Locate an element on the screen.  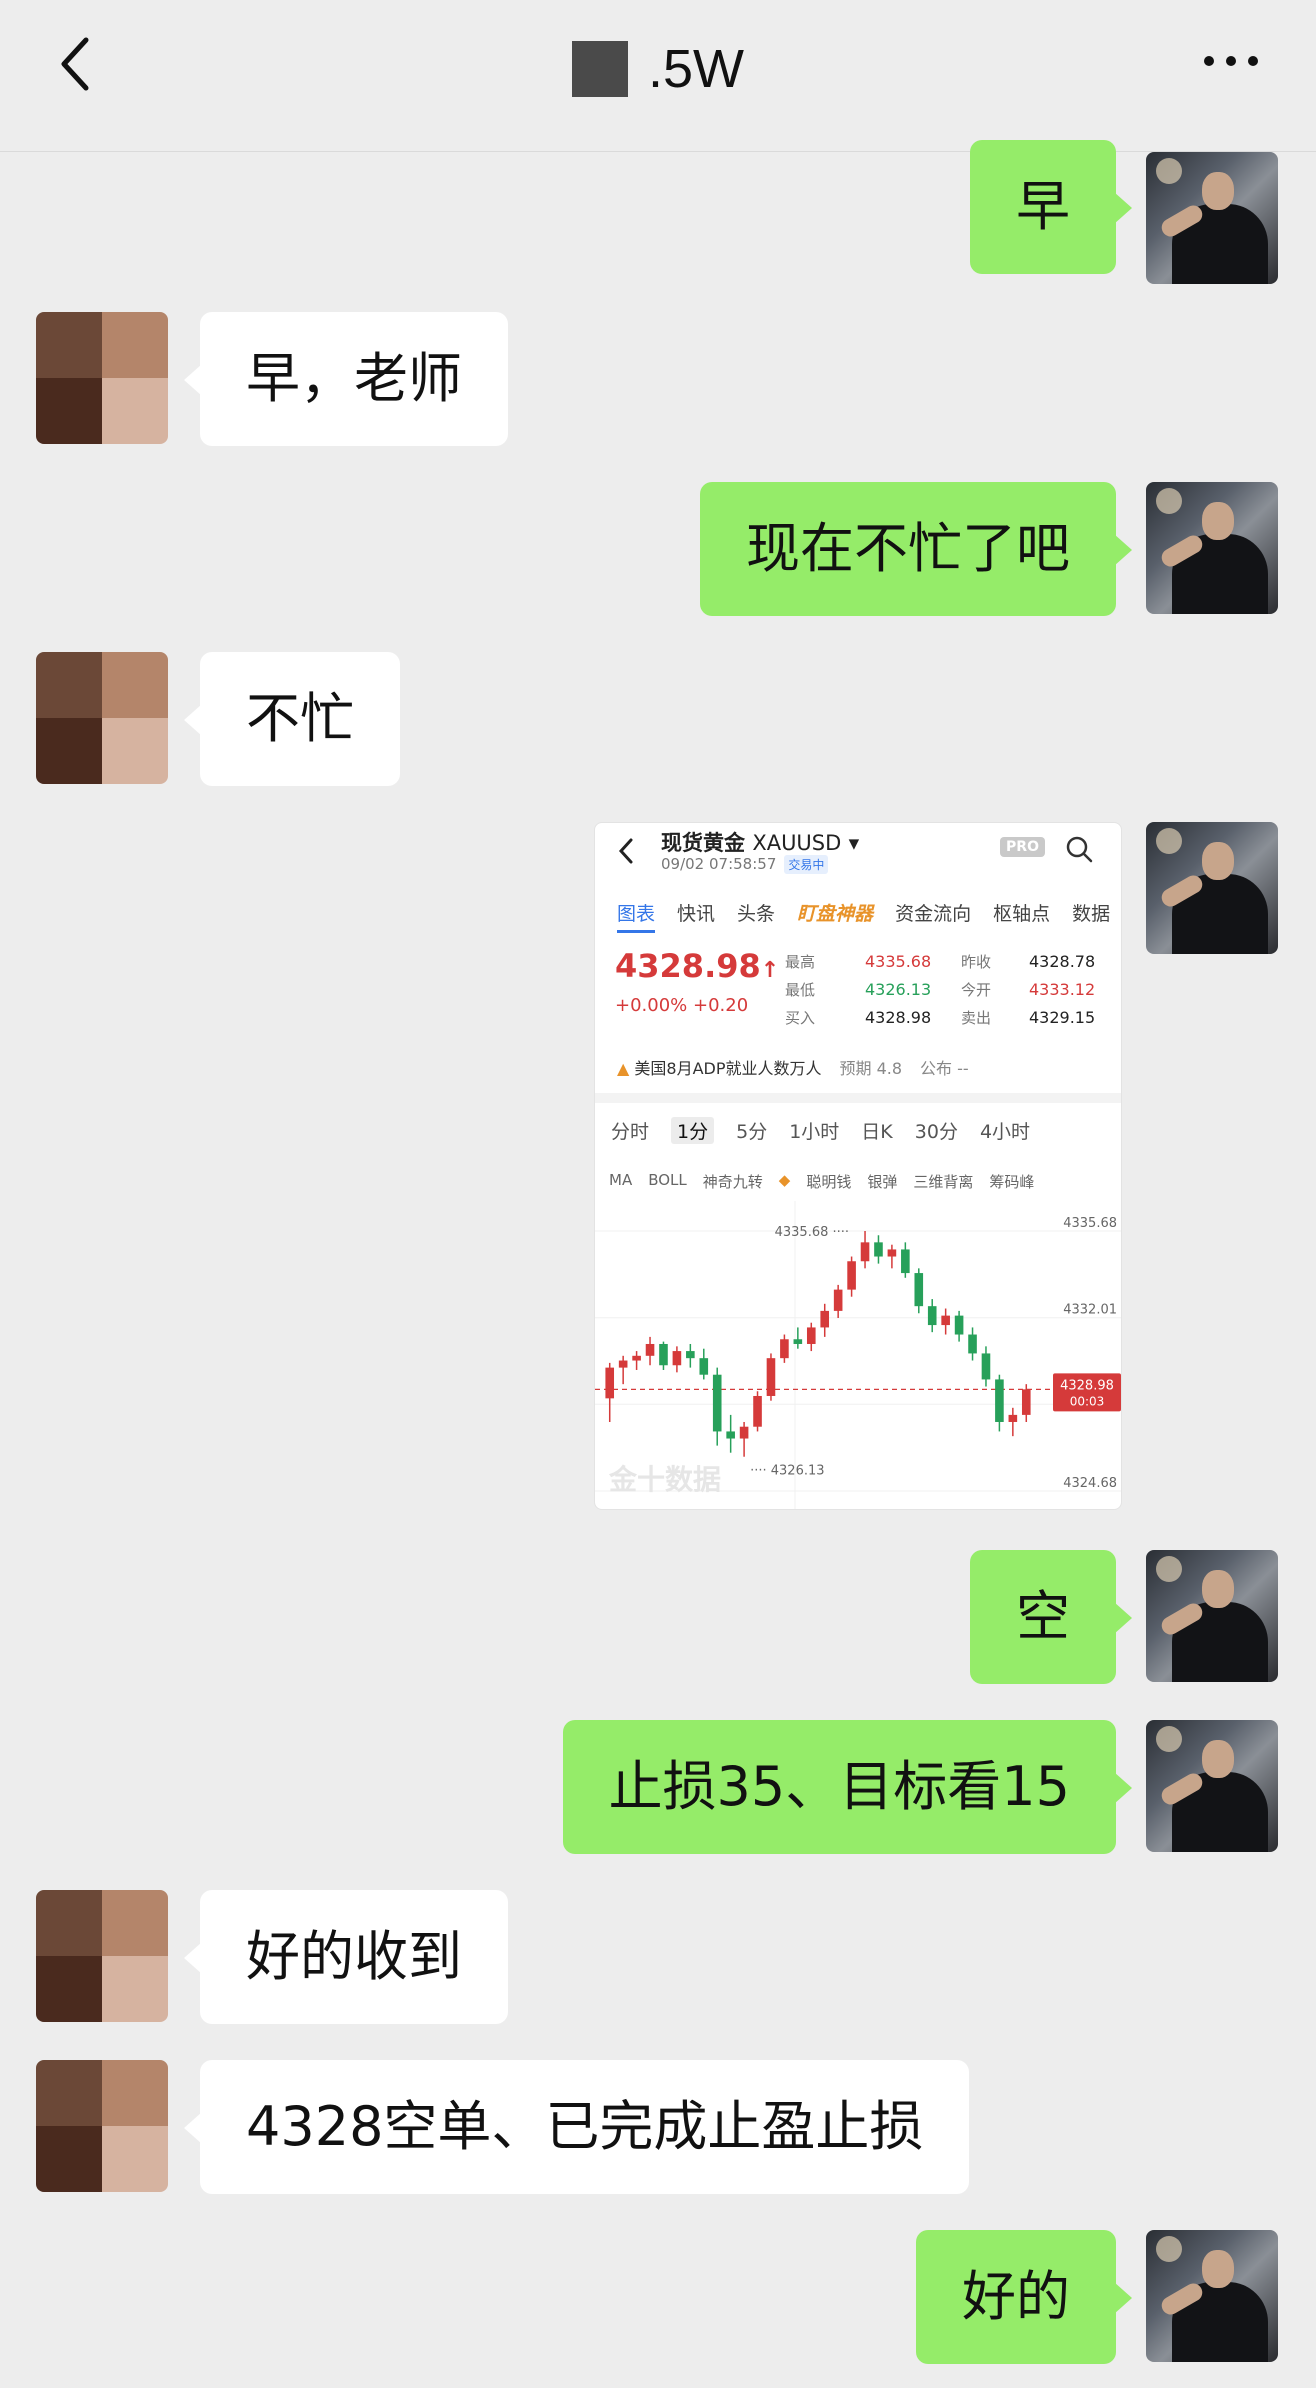
price-change: +0.00% +0.20 is located at coordinates (682, 1005).